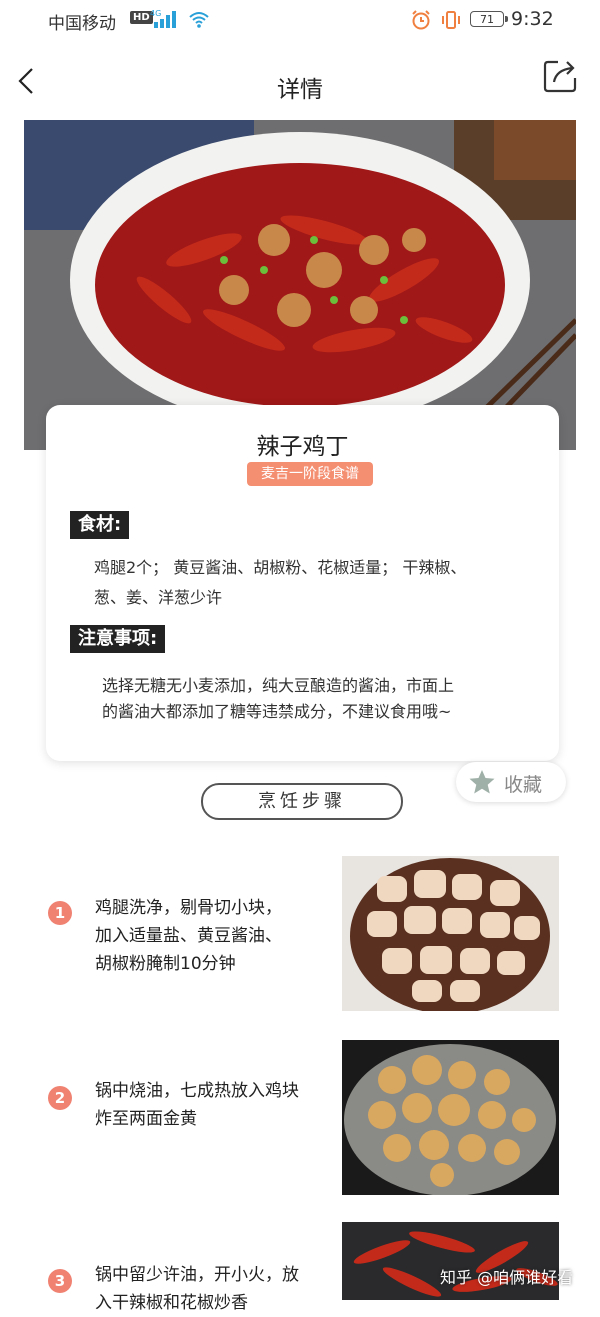 The image size is (600, 1317). I want to click on step-text: 鸡腿洗净，剔骨切小块， 加入适量盐、黄豆酱油、 胡椒粉腌制10分钟, so click(215, 936).